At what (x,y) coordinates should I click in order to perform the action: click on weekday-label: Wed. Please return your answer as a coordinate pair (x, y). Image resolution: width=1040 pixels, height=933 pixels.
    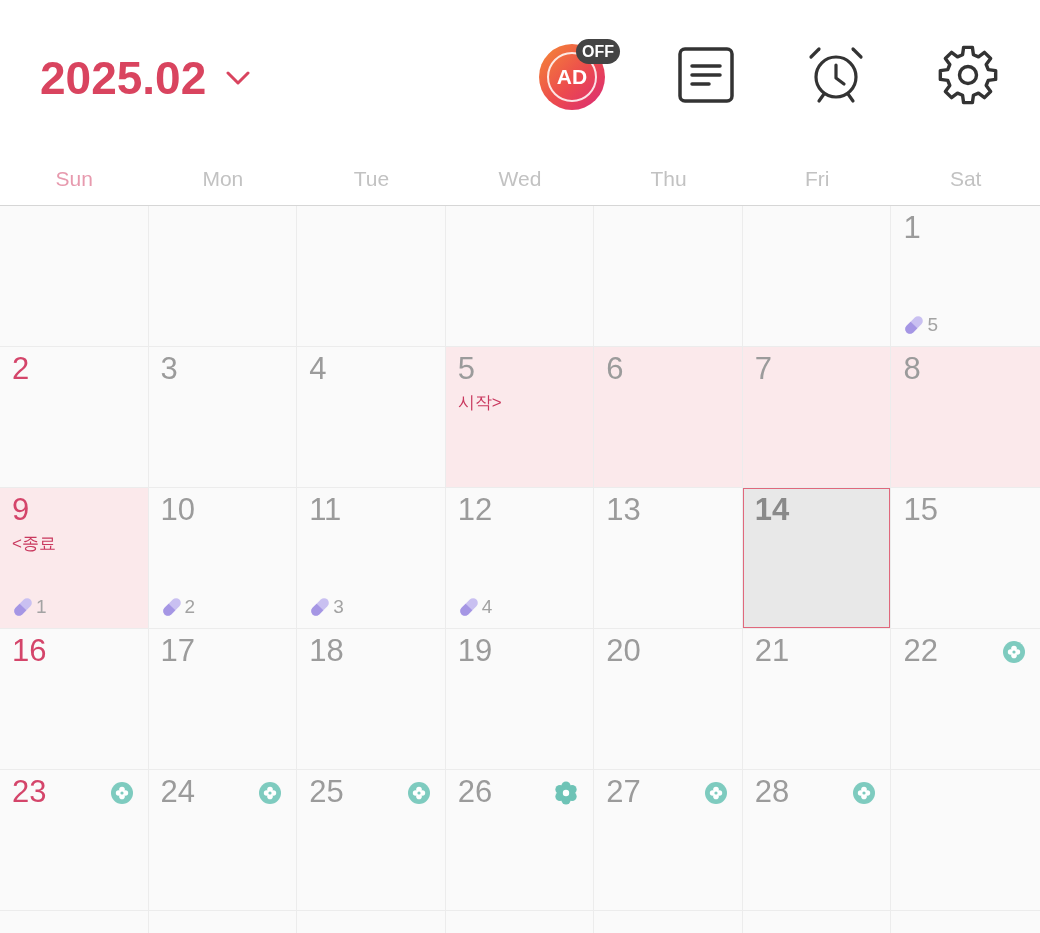
    Looking at the image, I should click on (520, 178).